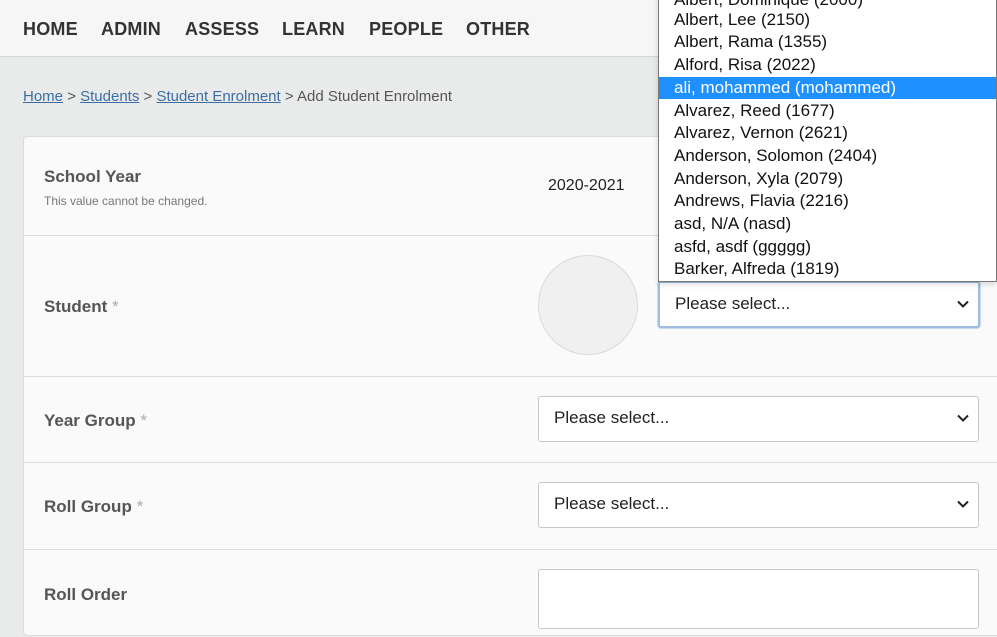  What do you see at coordinates (827, 111) in the screenshot?
I see `dropdown-option: Alvarez, Reed (1677)` at bounding box center [827, 111].